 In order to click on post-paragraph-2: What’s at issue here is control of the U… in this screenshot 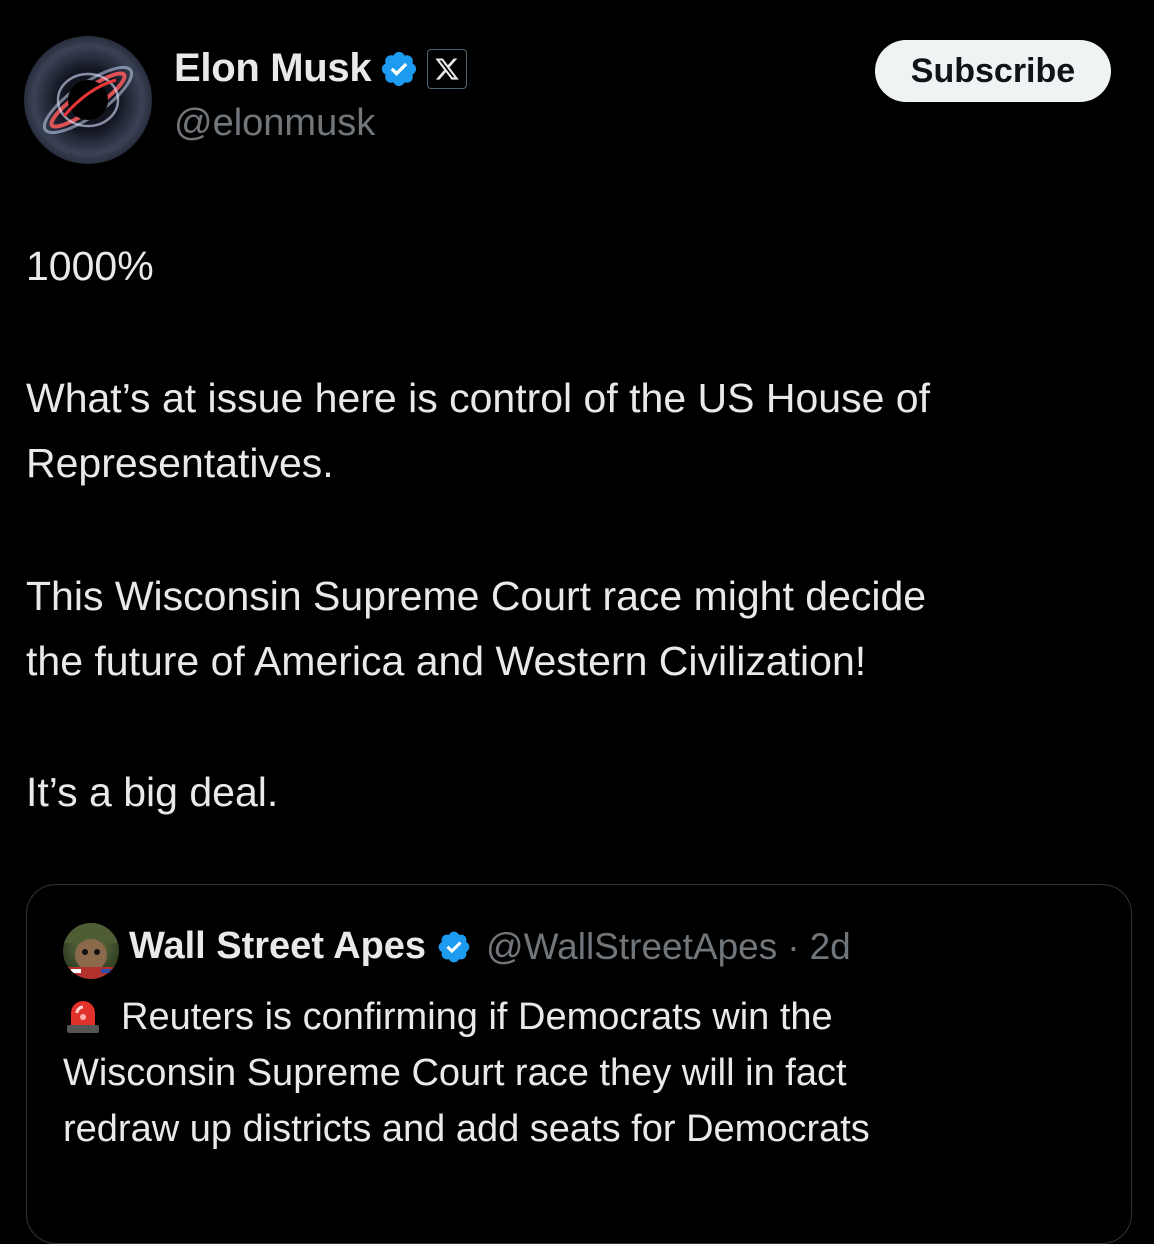, I will do `click(478, 431)`.